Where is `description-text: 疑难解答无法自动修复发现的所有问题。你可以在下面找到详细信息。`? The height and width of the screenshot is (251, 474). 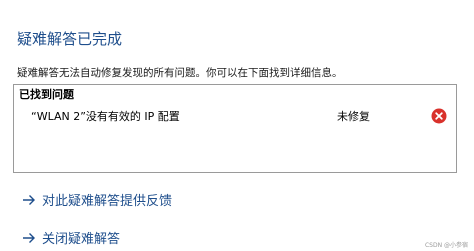 description-text: 疑难解答无法自动修复发现的所有问题。你可以在下面找到详细信息。 is located at coordinates (180, 73).